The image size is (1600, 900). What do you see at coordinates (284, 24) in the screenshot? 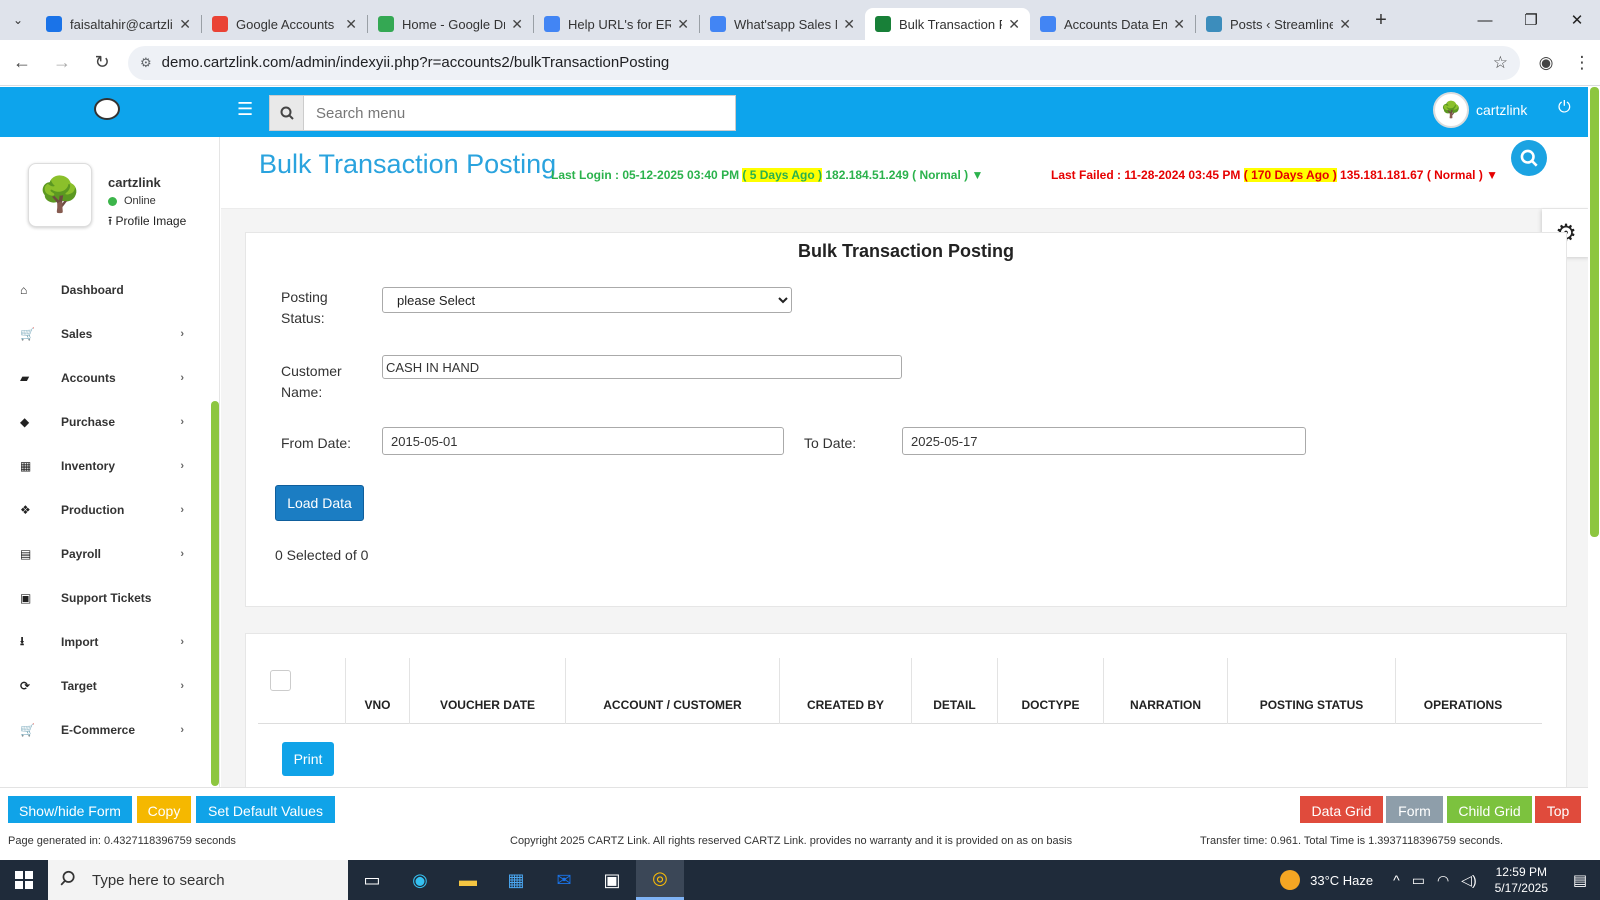
I see `browser-tab: Google Accounts ✕` at bounding box center [284, 24].